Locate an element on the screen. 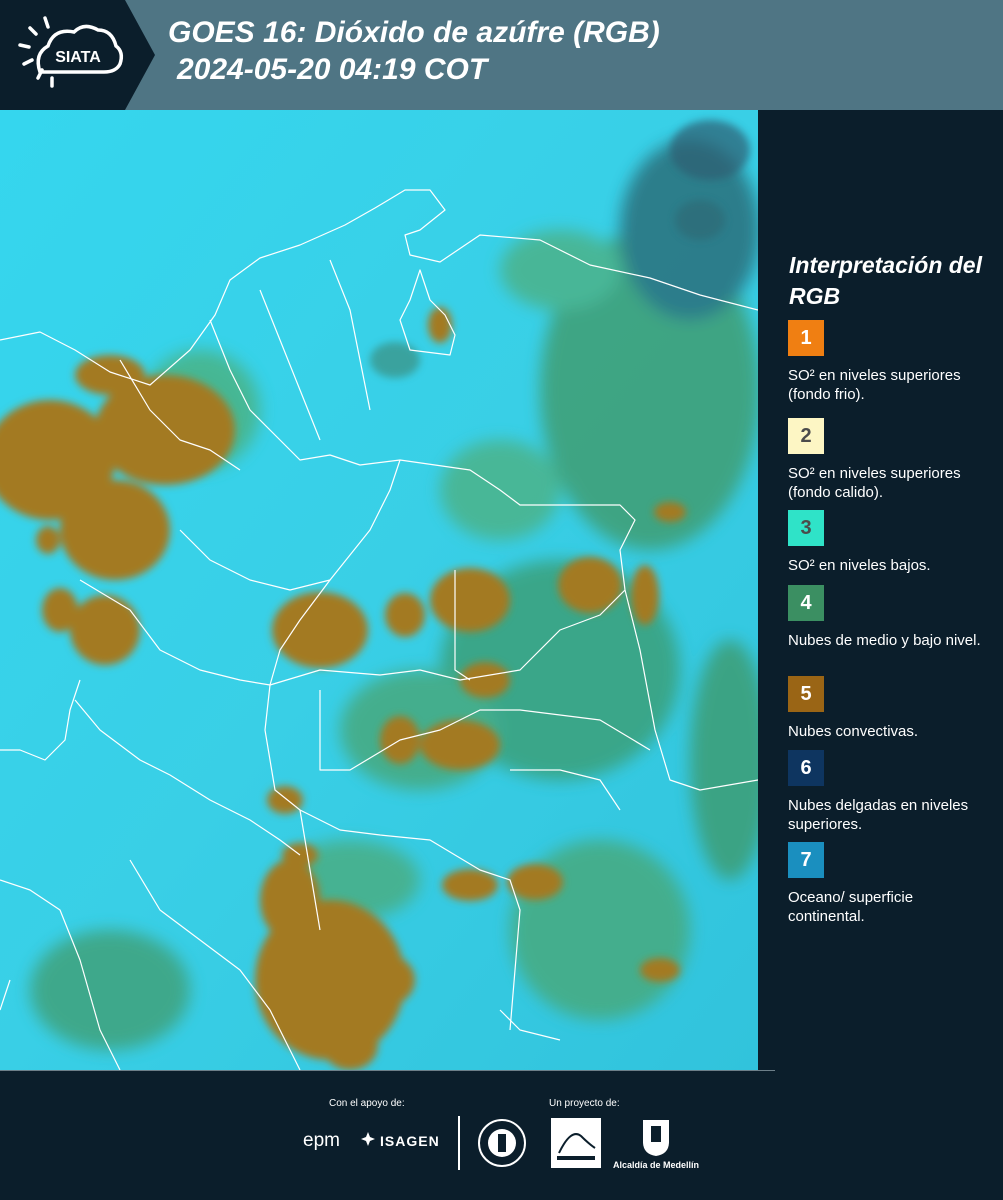 The height and width of the screenshot is (1200, 1003). legend-item-3: 3 SO² en niveles bajos. is located at coordinates (888, 542).